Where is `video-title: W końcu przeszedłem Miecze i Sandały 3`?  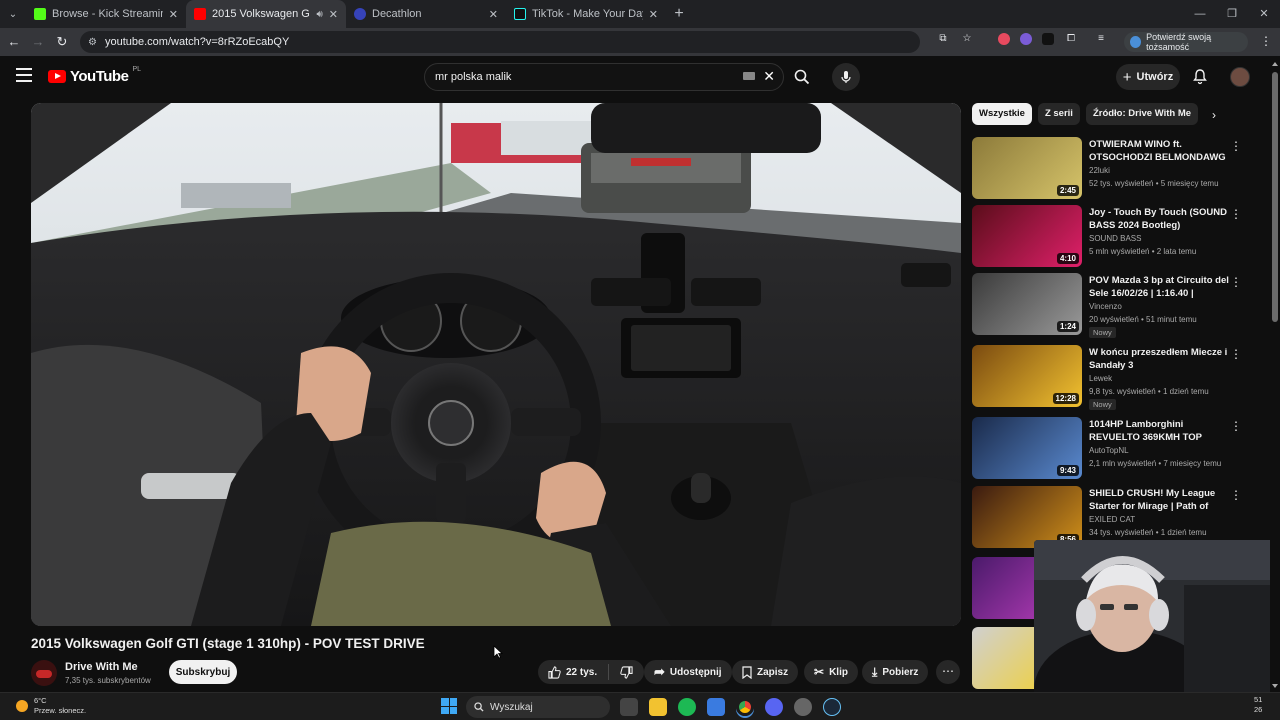
video-title: W końcu przeszedłem Miecze i Sandały 3 is located at coordinates (1159, 359).